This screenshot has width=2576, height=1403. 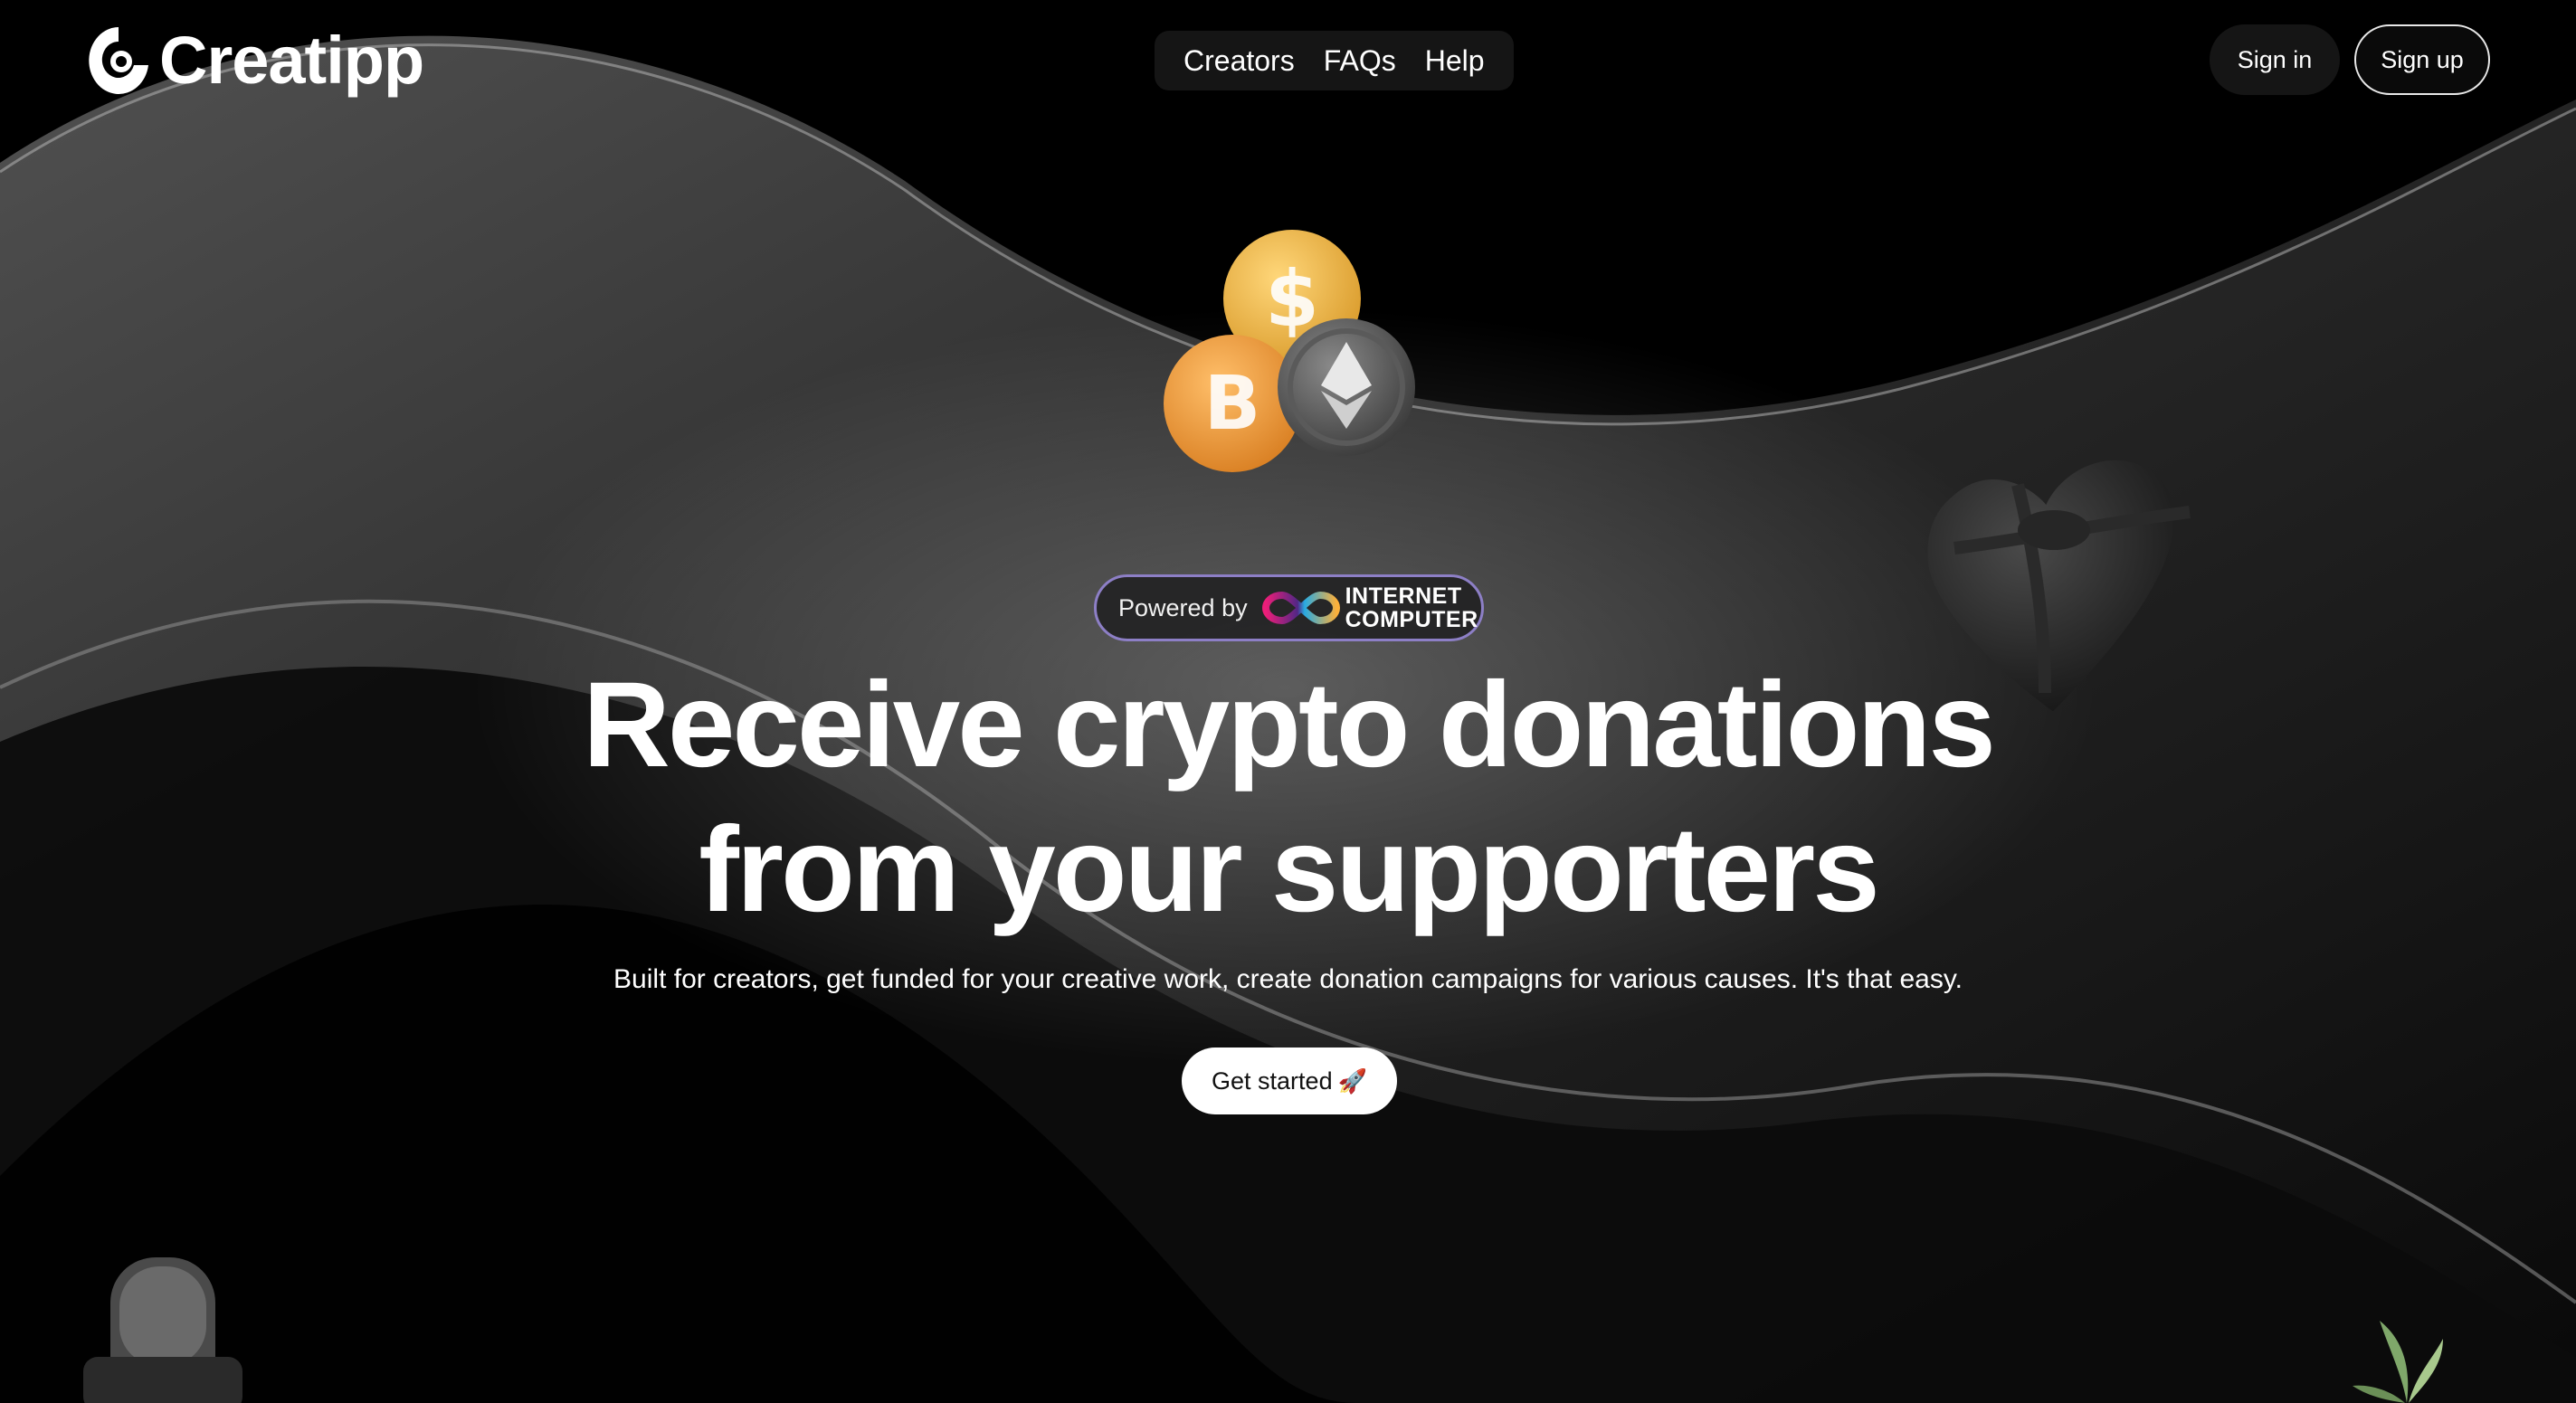 What do you see at coordinates (1411, 619) in the screenshot?
I see `partner-name-line2: COMPUTER` at bounding box center [1411, 619].